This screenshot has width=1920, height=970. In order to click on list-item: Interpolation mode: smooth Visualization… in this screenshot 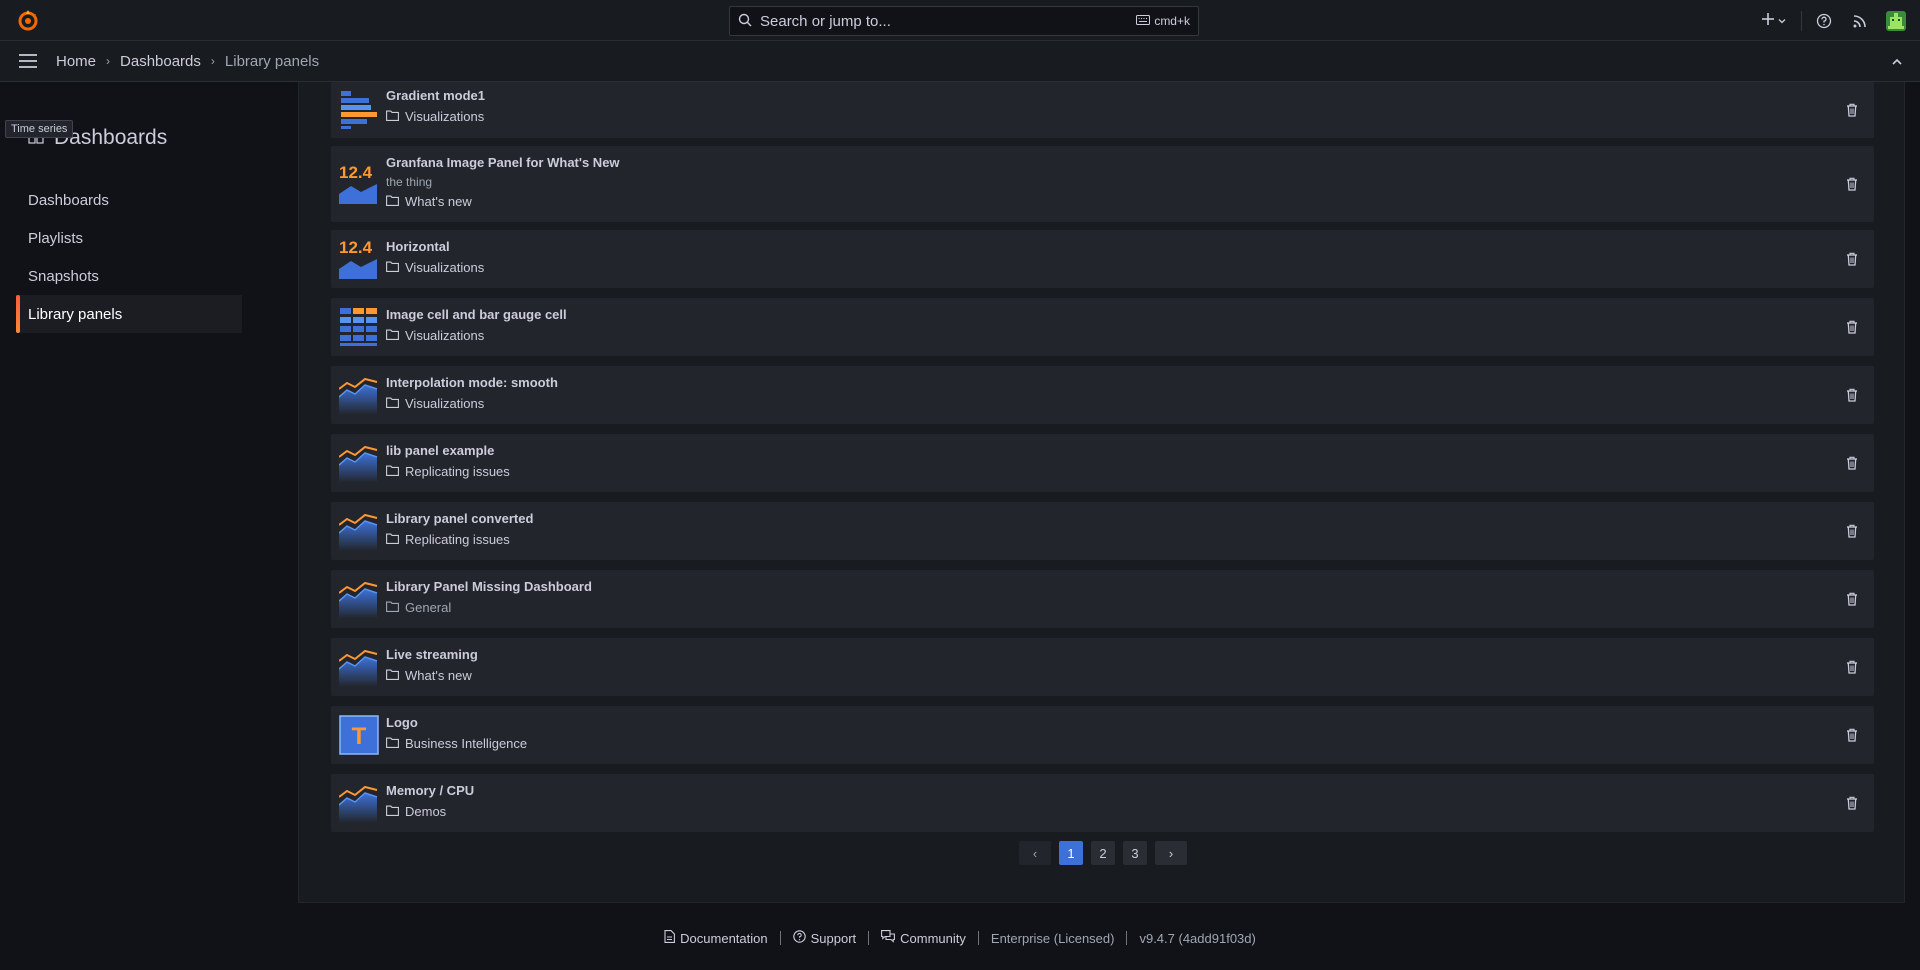, I will do `click(1102, 395)`.